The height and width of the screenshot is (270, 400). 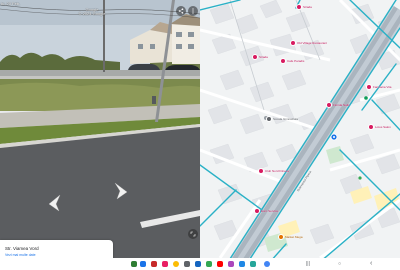 I want to click on poi-label: Club Nord Fitness, so click(x=277, y=170).